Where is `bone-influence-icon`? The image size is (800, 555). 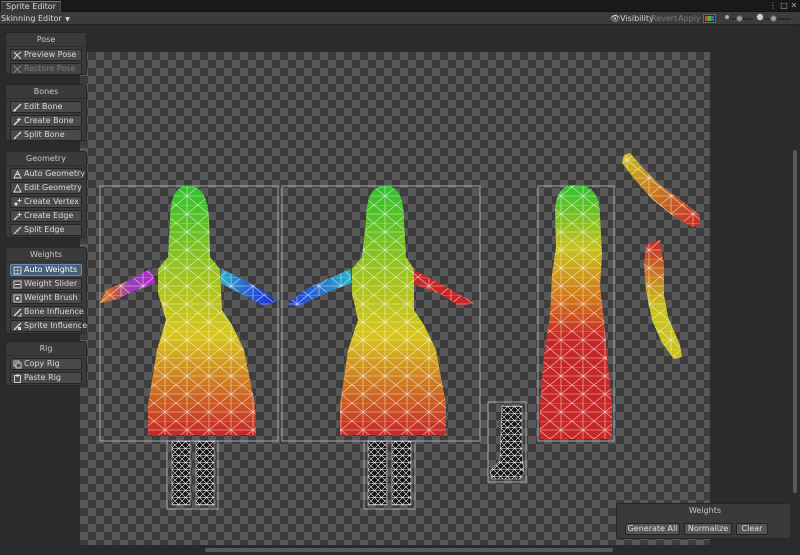
bone-influence-icon is located at coordinates (17, 312).